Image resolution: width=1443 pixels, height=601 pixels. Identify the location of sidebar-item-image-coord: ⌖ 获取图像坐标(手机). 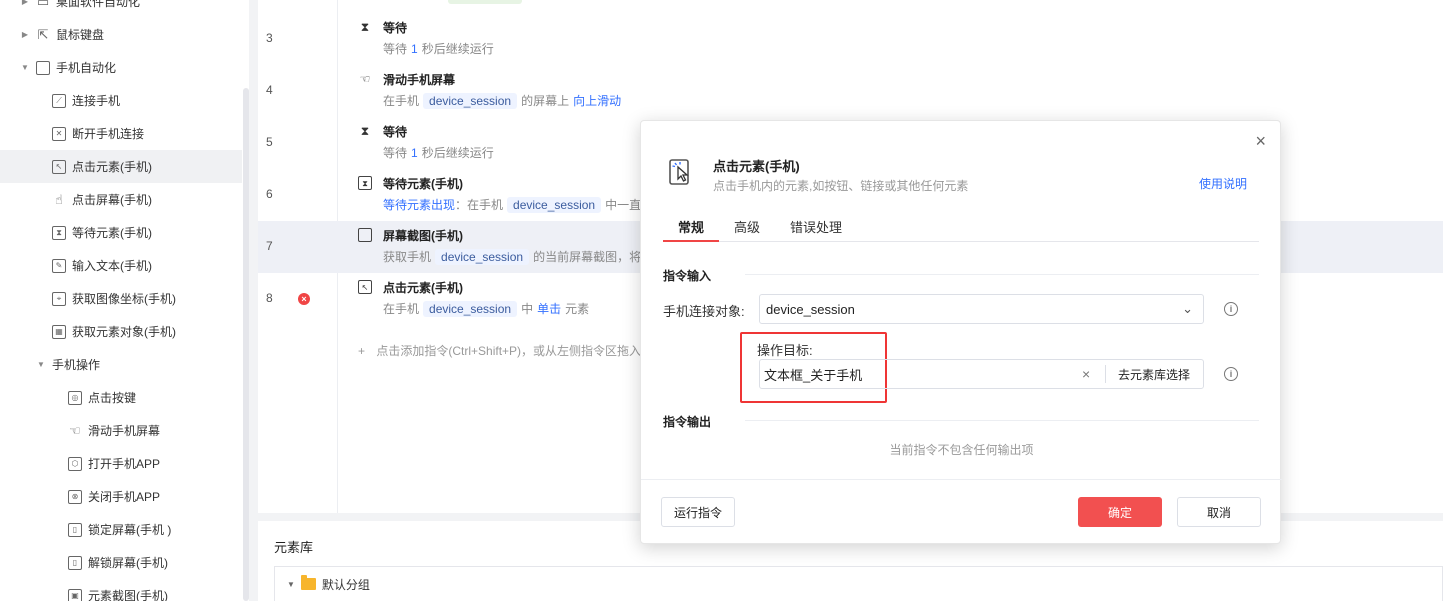
(121, 298).